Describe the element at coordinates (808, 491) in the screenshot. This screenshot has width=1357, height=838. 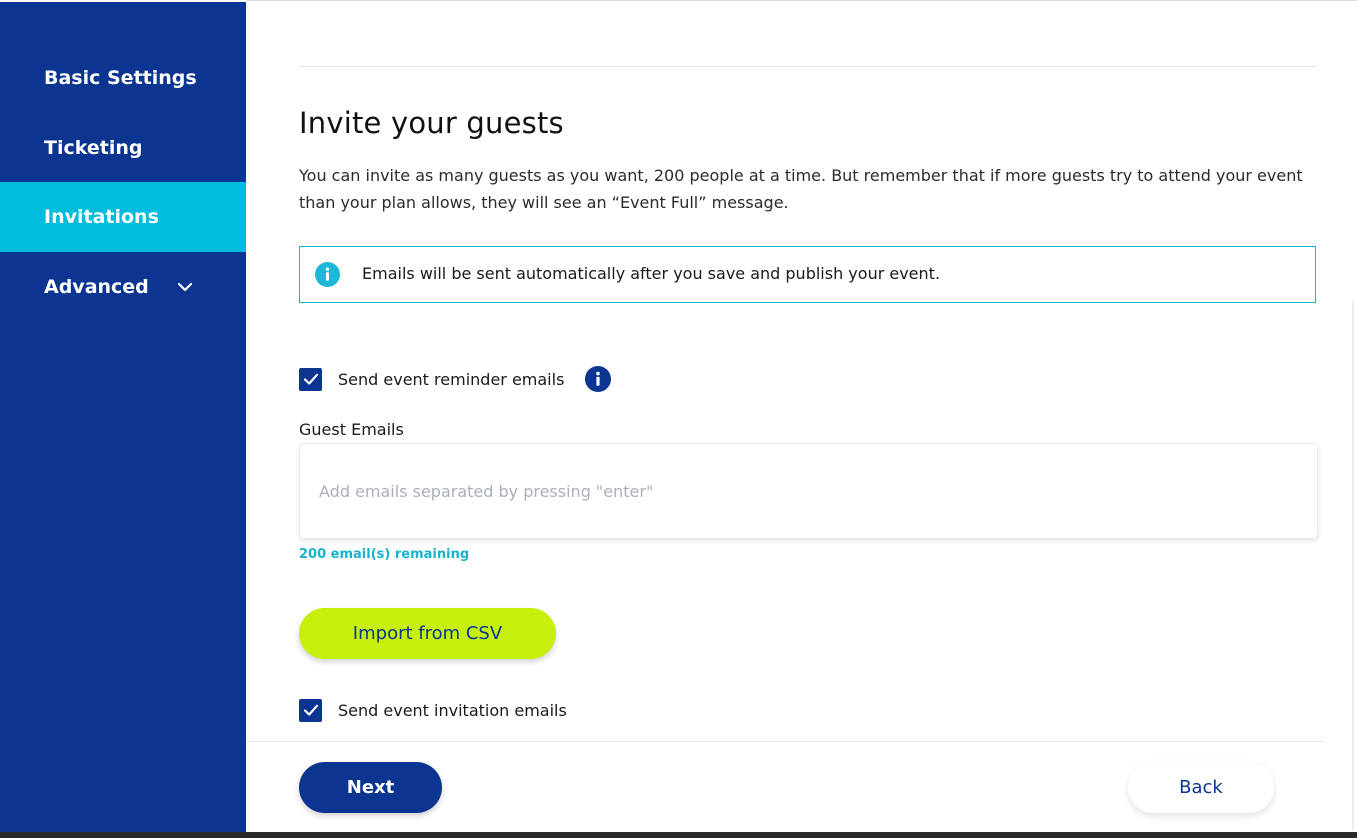
I see `guest-emails-input` at that location.